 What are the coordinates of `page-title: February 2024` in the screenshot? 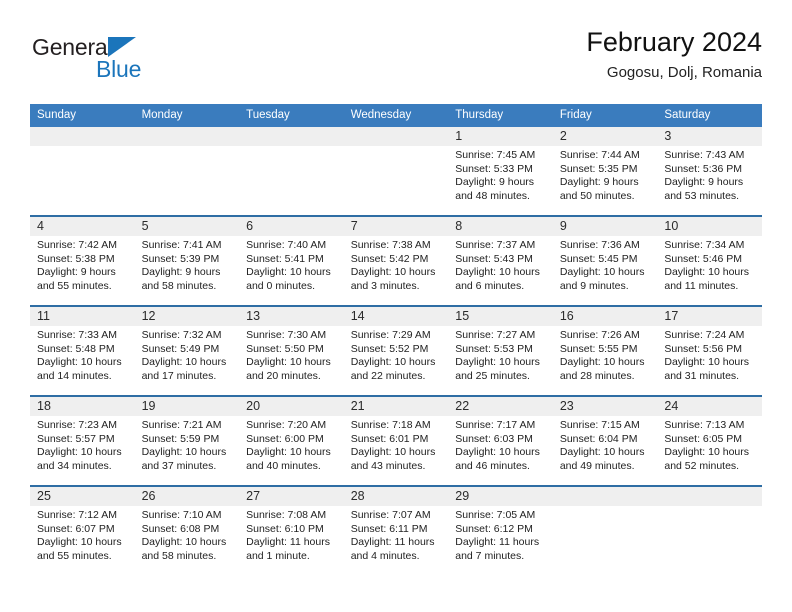 It's located at (674, 42).